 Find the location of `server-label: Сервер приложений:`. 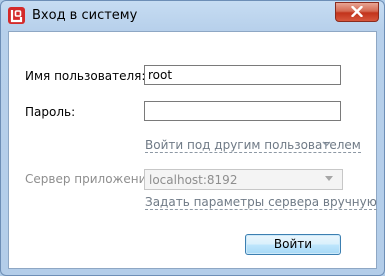

server-label: Сервер приложений: is located at coordinates (92, 179).